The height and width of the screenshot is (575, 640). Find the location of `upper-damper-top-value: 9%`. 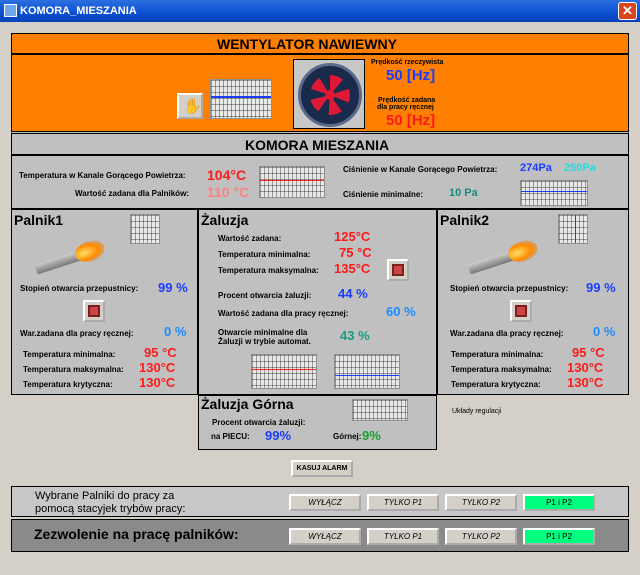

upper-damper-top-value: 9% is located at coordinates (371, 435).